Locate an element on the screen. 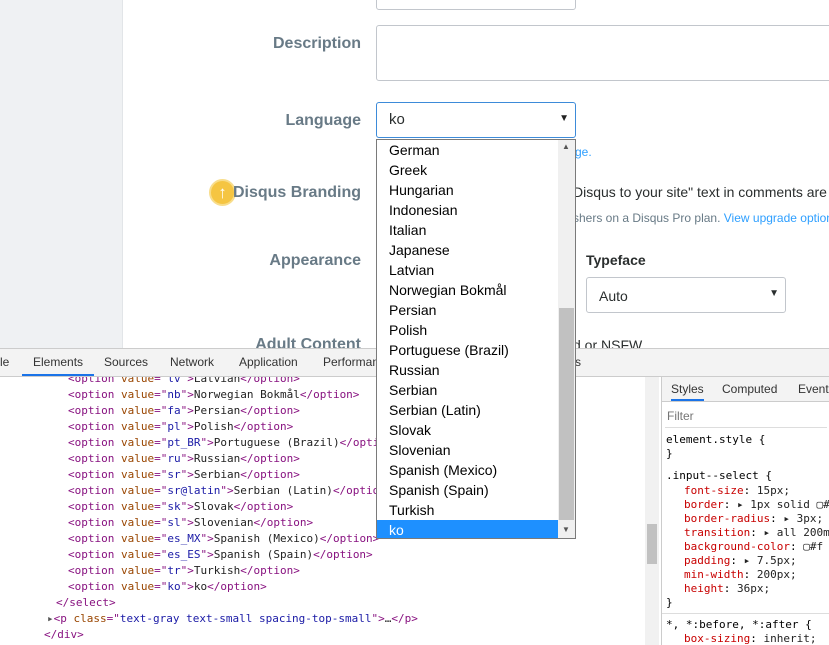 The width and height of the screenshot is (829, 645). css-prop: height: 36px; is located at coordinates (727, 589).